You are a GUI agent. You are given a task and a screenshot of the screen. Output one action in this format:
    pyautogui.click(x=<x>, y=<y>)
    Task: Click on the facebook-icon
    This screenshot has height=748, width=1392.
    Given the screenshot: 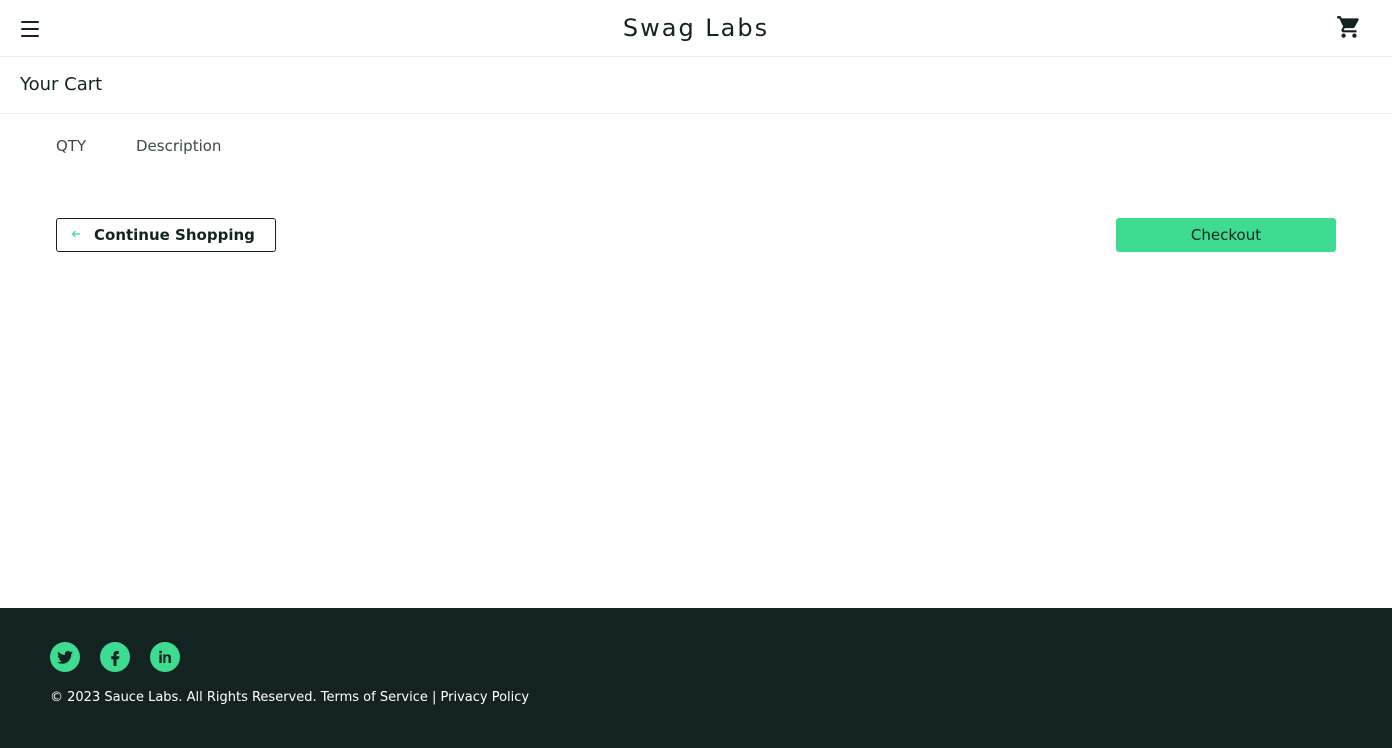 What is the action you would take?
    pyautogui.click(x=115, y=657)
    